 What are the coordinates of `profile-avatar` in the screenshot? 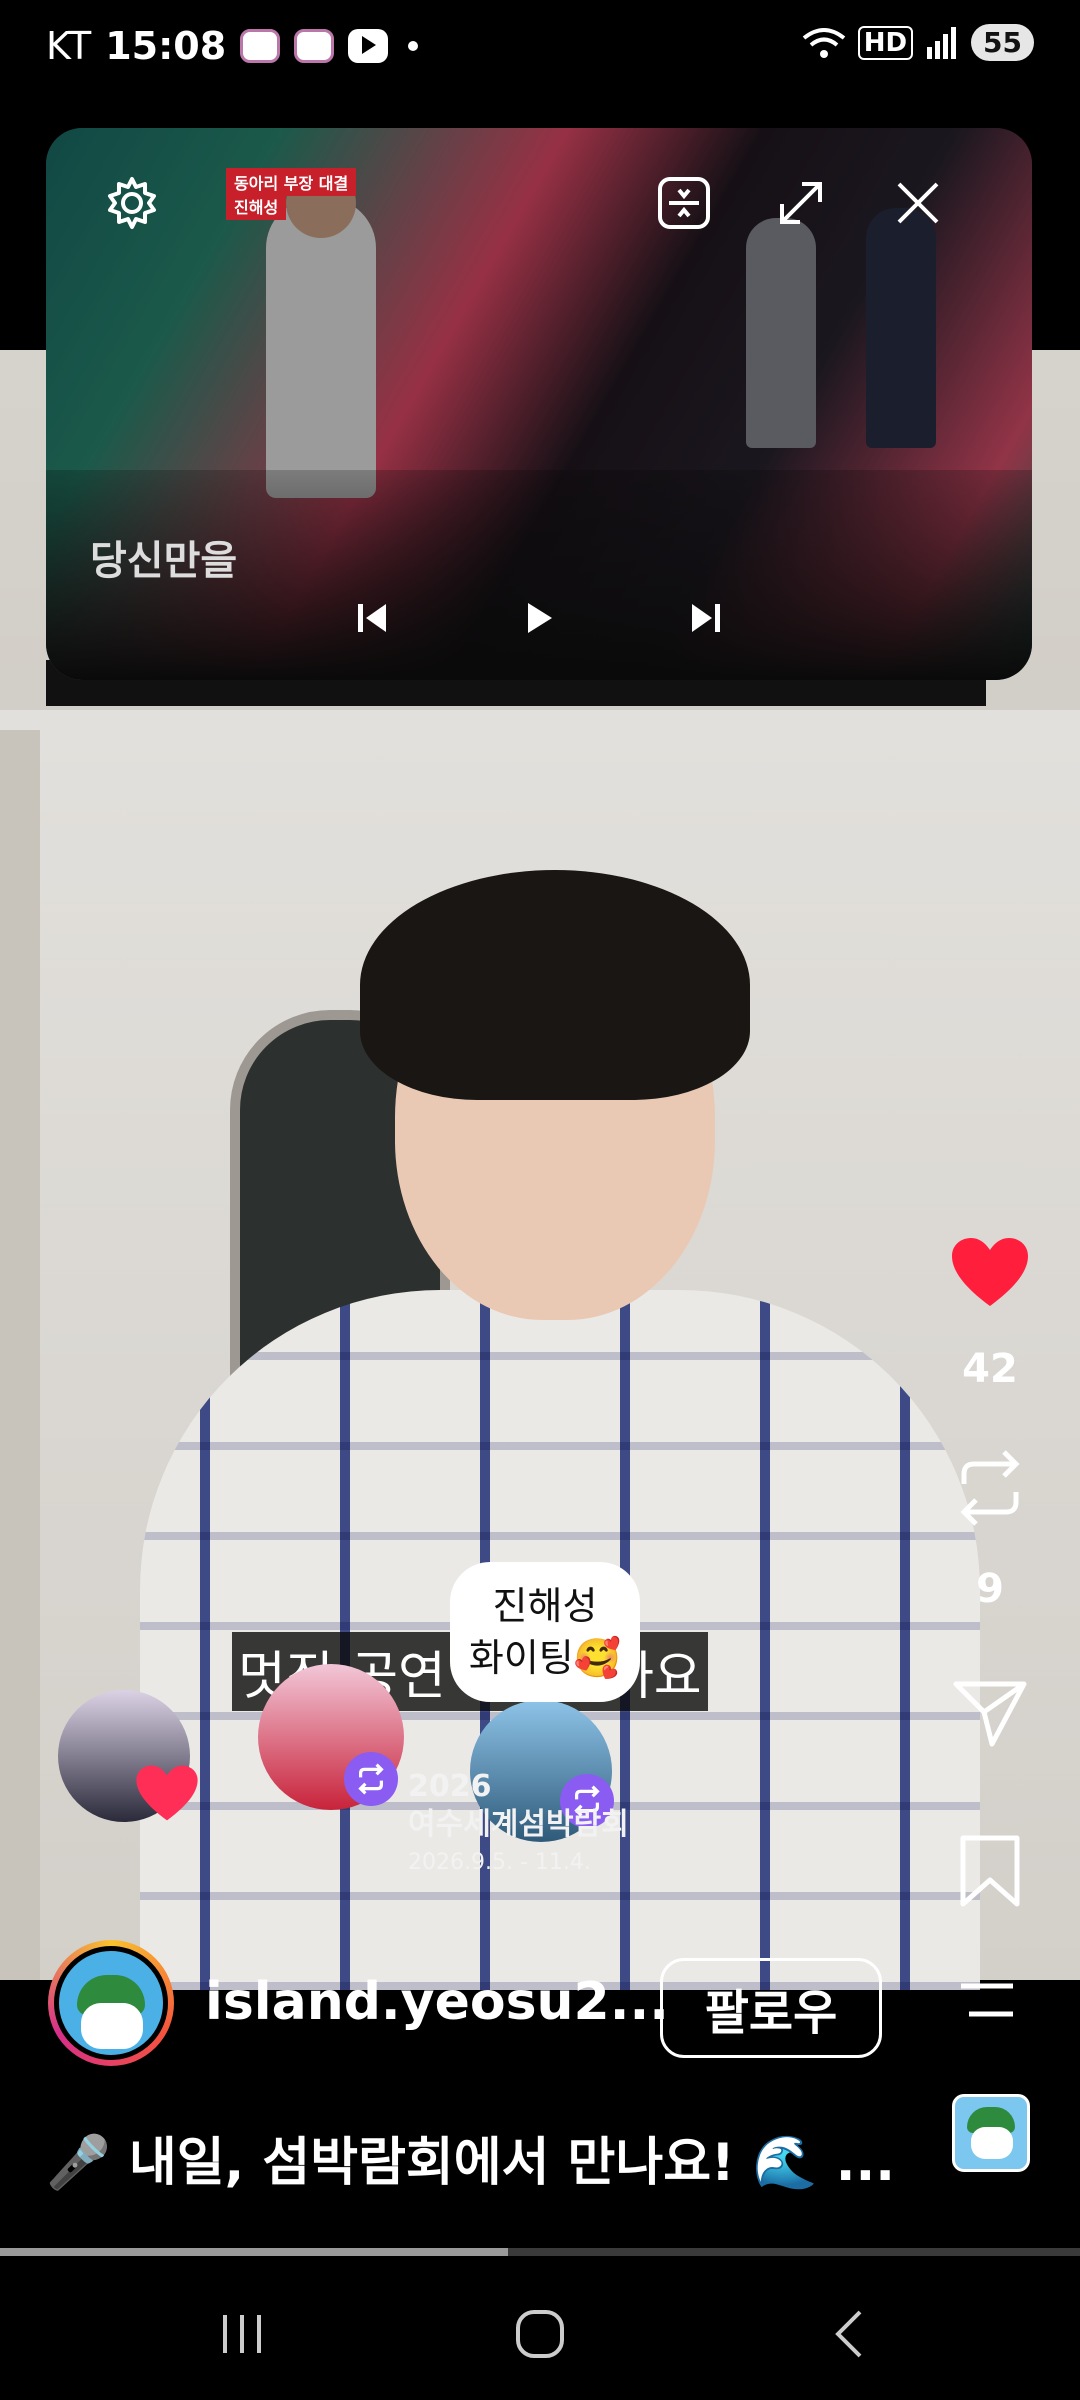 It's located at (111, 2003).